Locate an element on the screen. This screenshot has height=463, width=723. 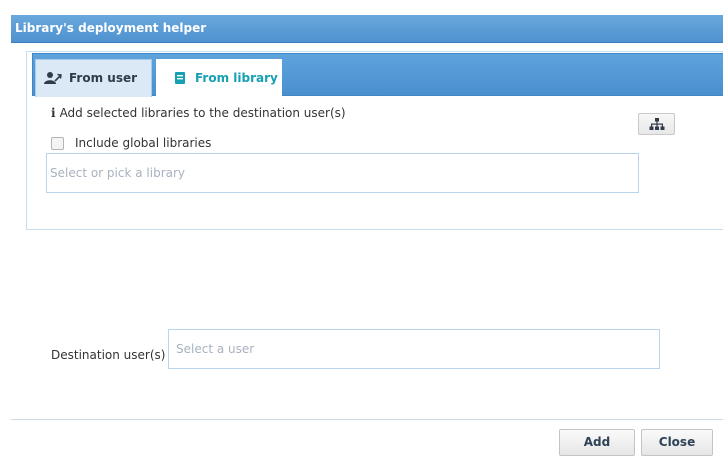
tab-from-library-label: From library is located at coordinates (236, 78).